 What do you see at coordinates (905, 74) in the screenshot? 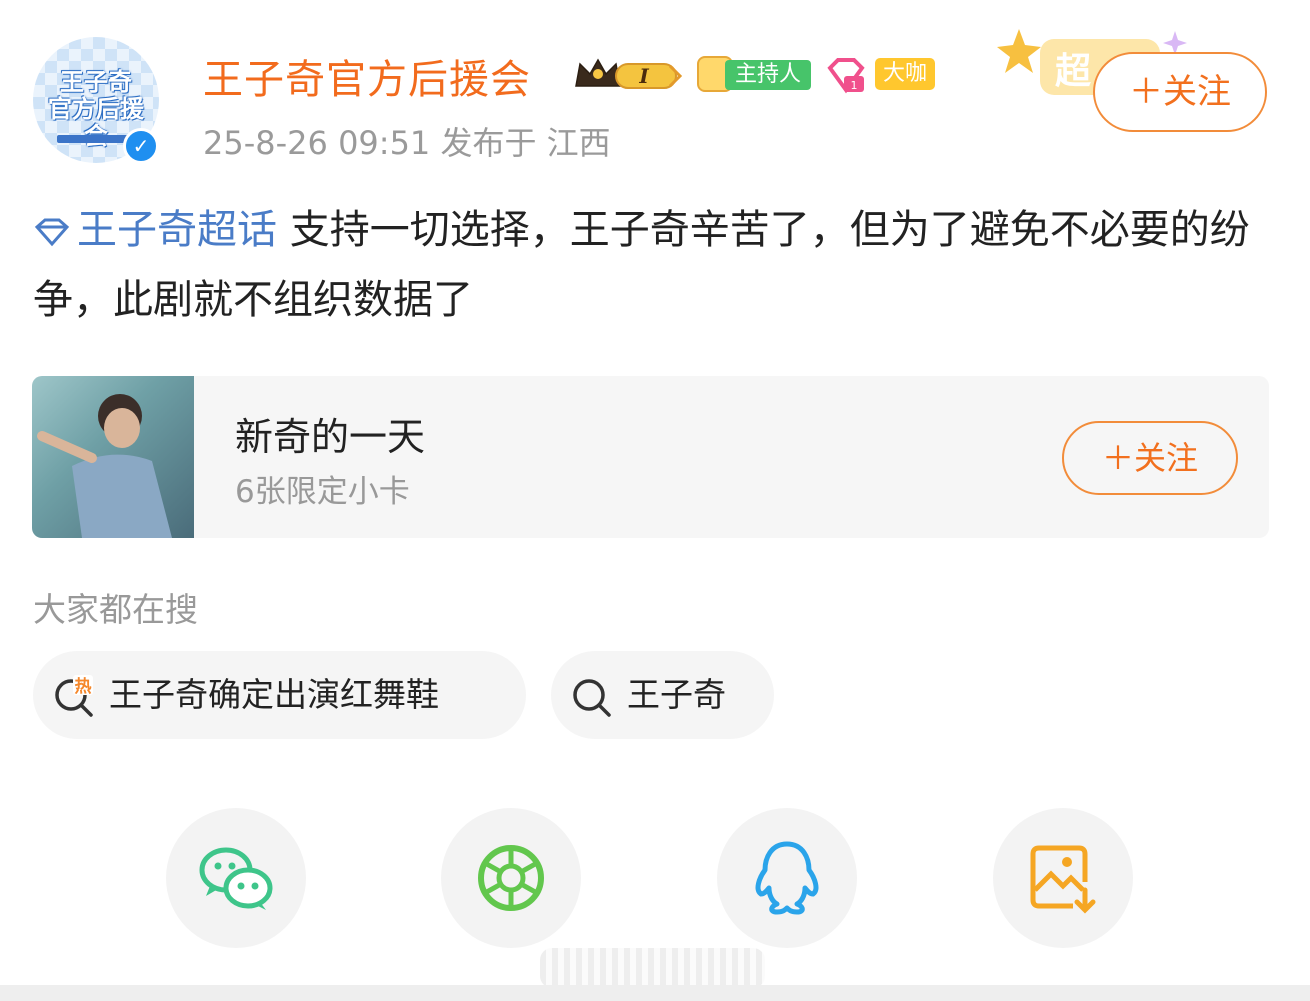
I see `daka-badge: 大咖` at bounding box center [905, 74].